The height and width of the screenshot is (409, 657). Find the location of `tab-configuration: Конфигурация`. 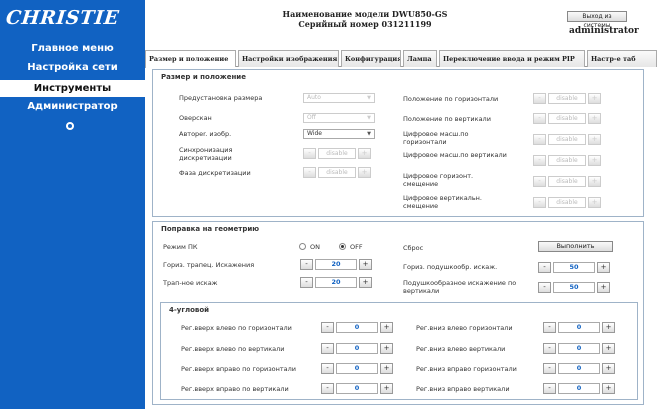

tab-configuration: Конфигурация is located at coordinates (371, 58).